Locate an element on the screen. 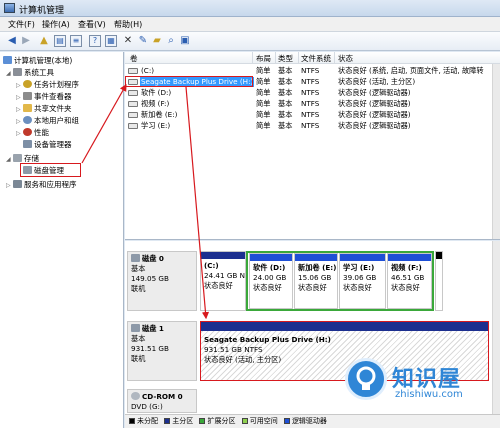 This screenshot has width=500, height=428. column-type: 类型 is located at coordinates (285, 58).